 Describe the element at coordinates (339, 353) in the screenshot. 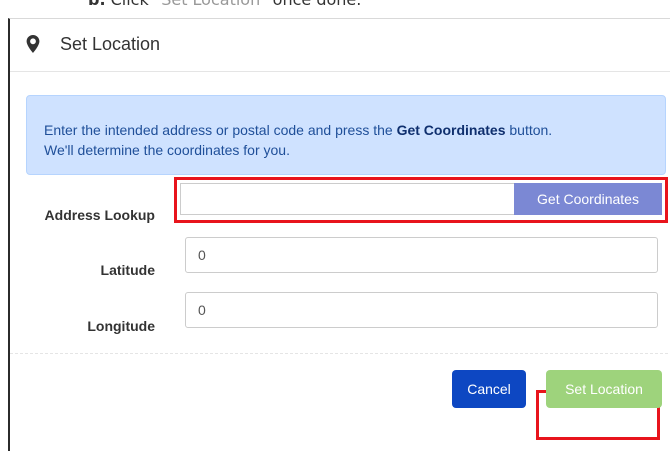

I see `footer-divider` at that location.